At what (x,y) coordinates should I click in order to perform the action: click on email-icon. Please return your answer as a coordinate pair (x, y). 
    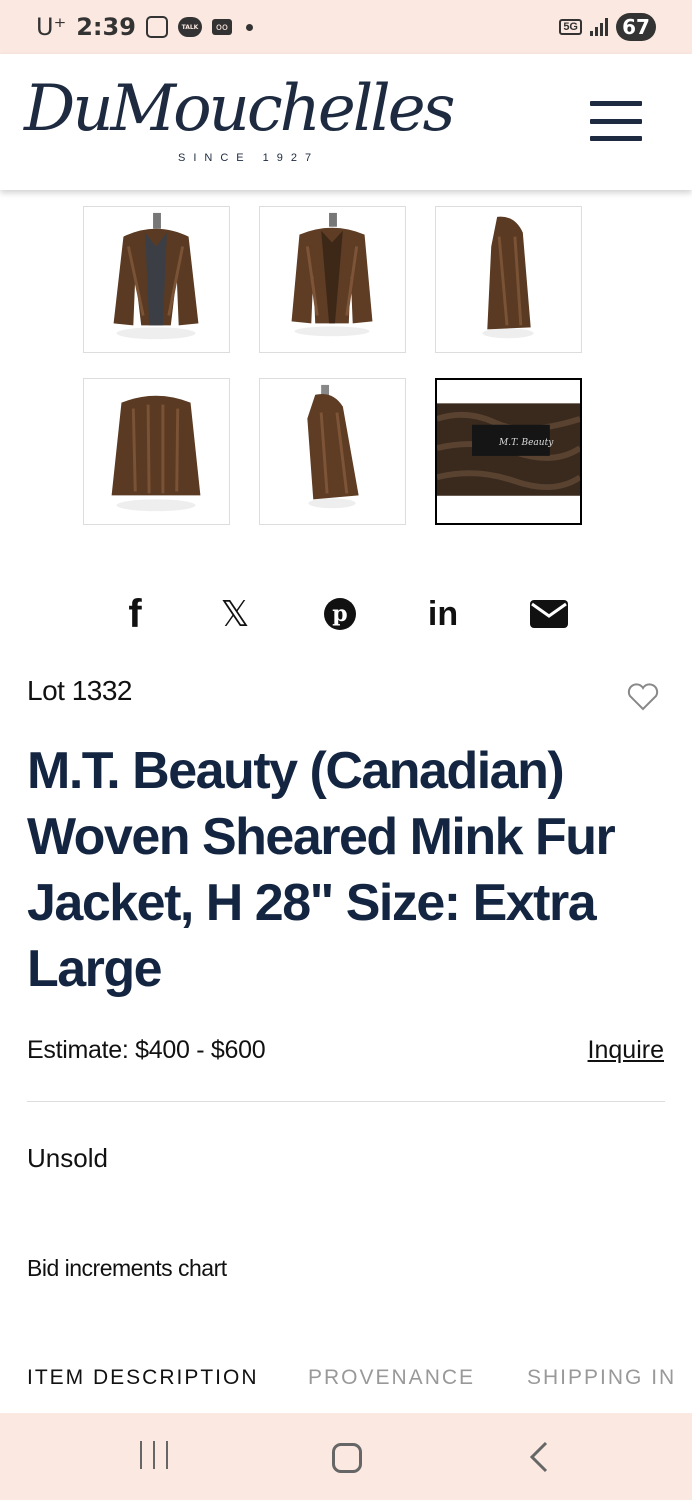
    Looking at the image, I should click on (549, 614).